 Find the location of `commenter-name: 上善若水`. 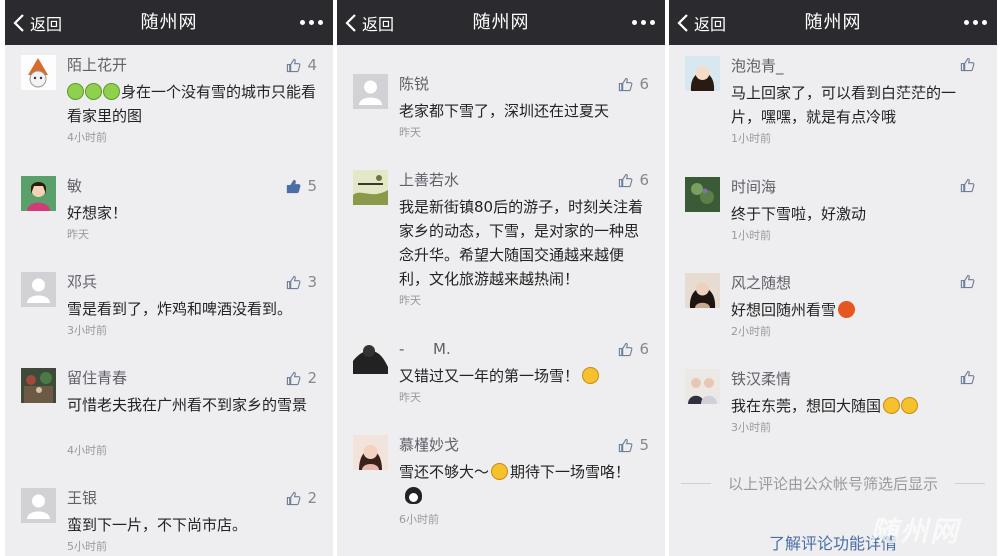

commenter-name: 上善若水 is located at coordinates (429, 180).